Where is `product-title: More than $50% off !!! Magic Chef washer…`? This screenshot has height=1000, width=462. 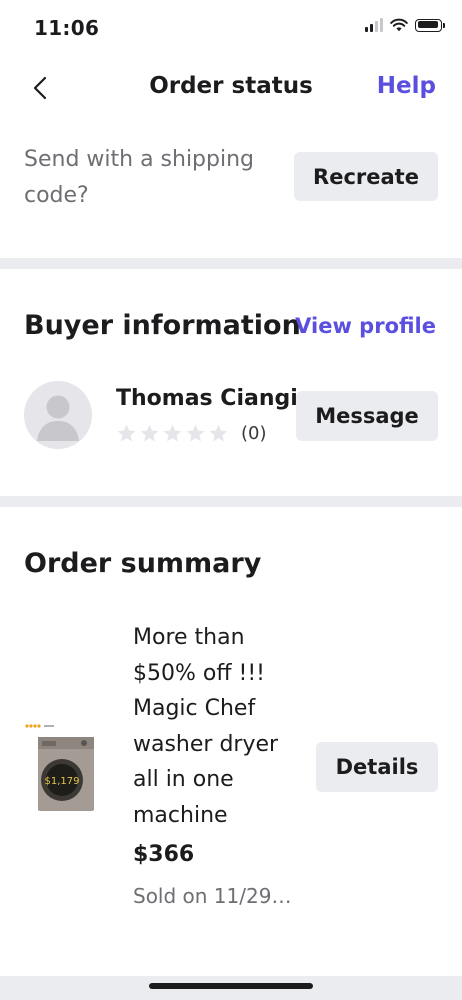 product-title: More than $50% off !!! Magic Chef washer… is located at coordinates (218, 726).